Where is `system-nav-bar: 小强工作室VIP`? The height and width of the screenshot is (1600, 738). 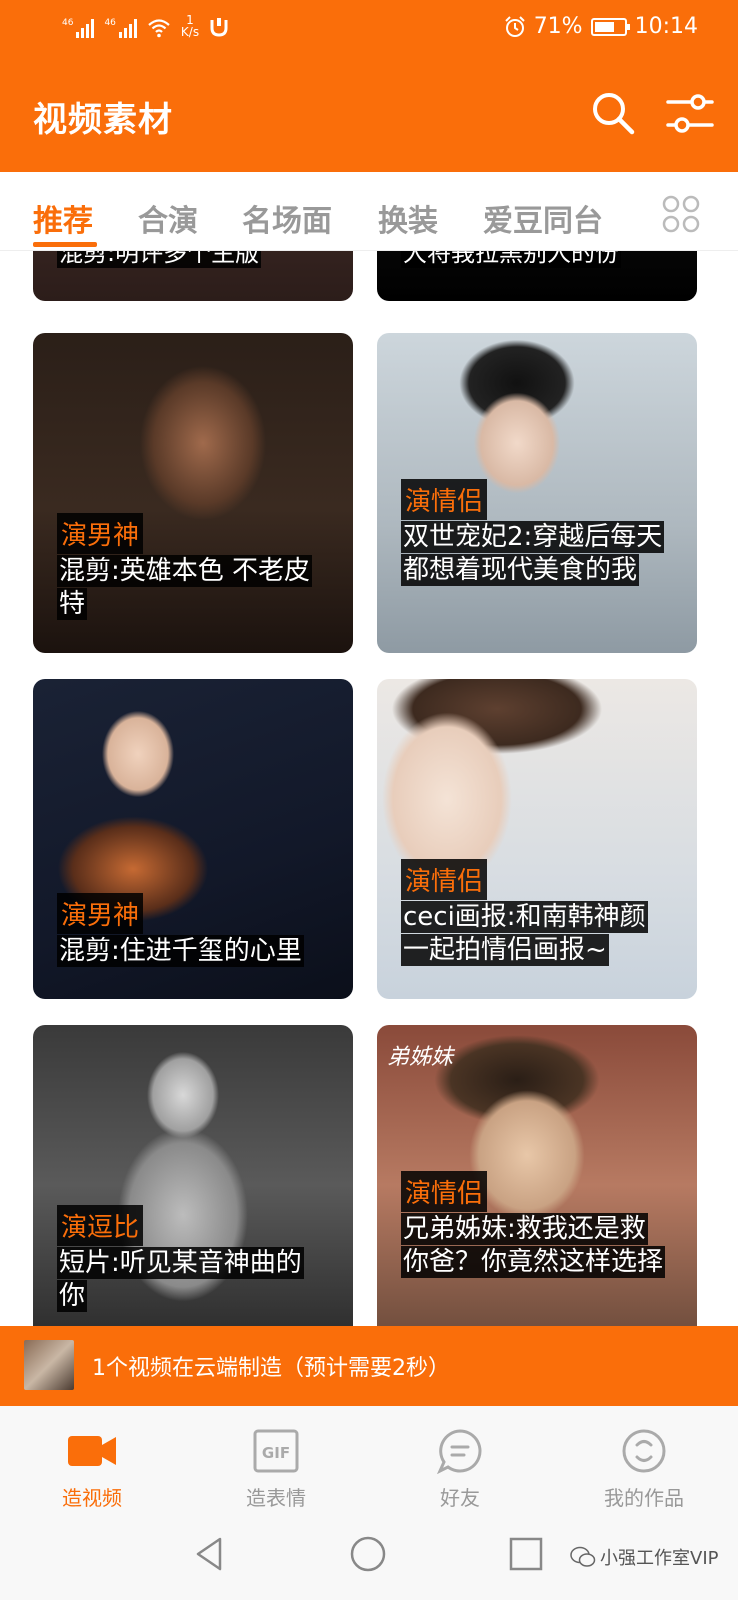 system-nav-bar: 小强工作室VIP is located at coordinates (369, 1557).